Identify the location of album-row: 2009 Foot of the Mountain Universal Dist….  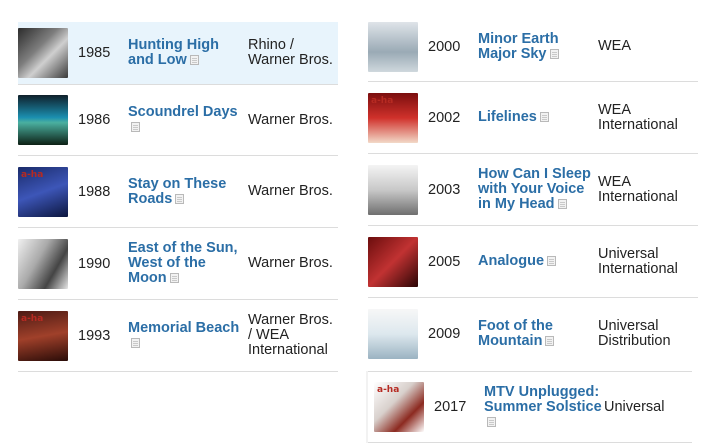
(533, 334).